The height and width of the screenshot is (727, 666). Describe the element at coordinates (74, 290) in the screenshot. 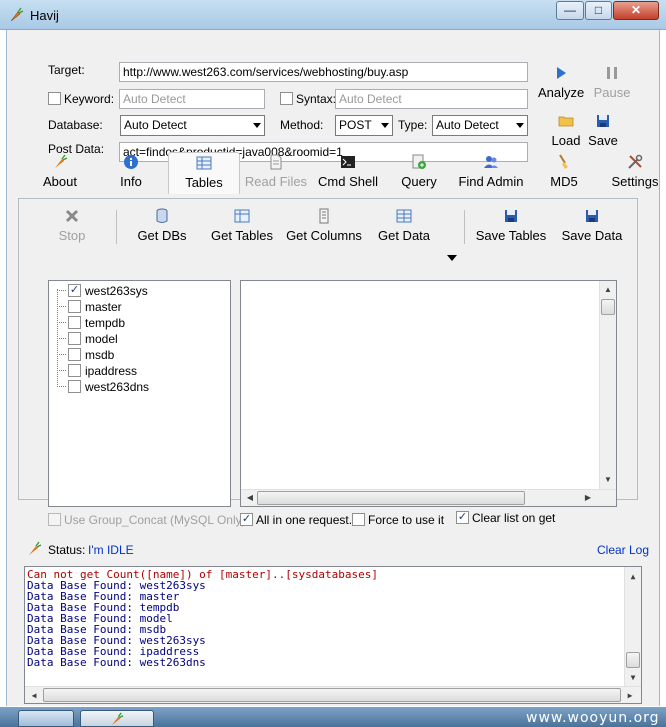

I see `tree-item-checkbox: ✓` at that location.